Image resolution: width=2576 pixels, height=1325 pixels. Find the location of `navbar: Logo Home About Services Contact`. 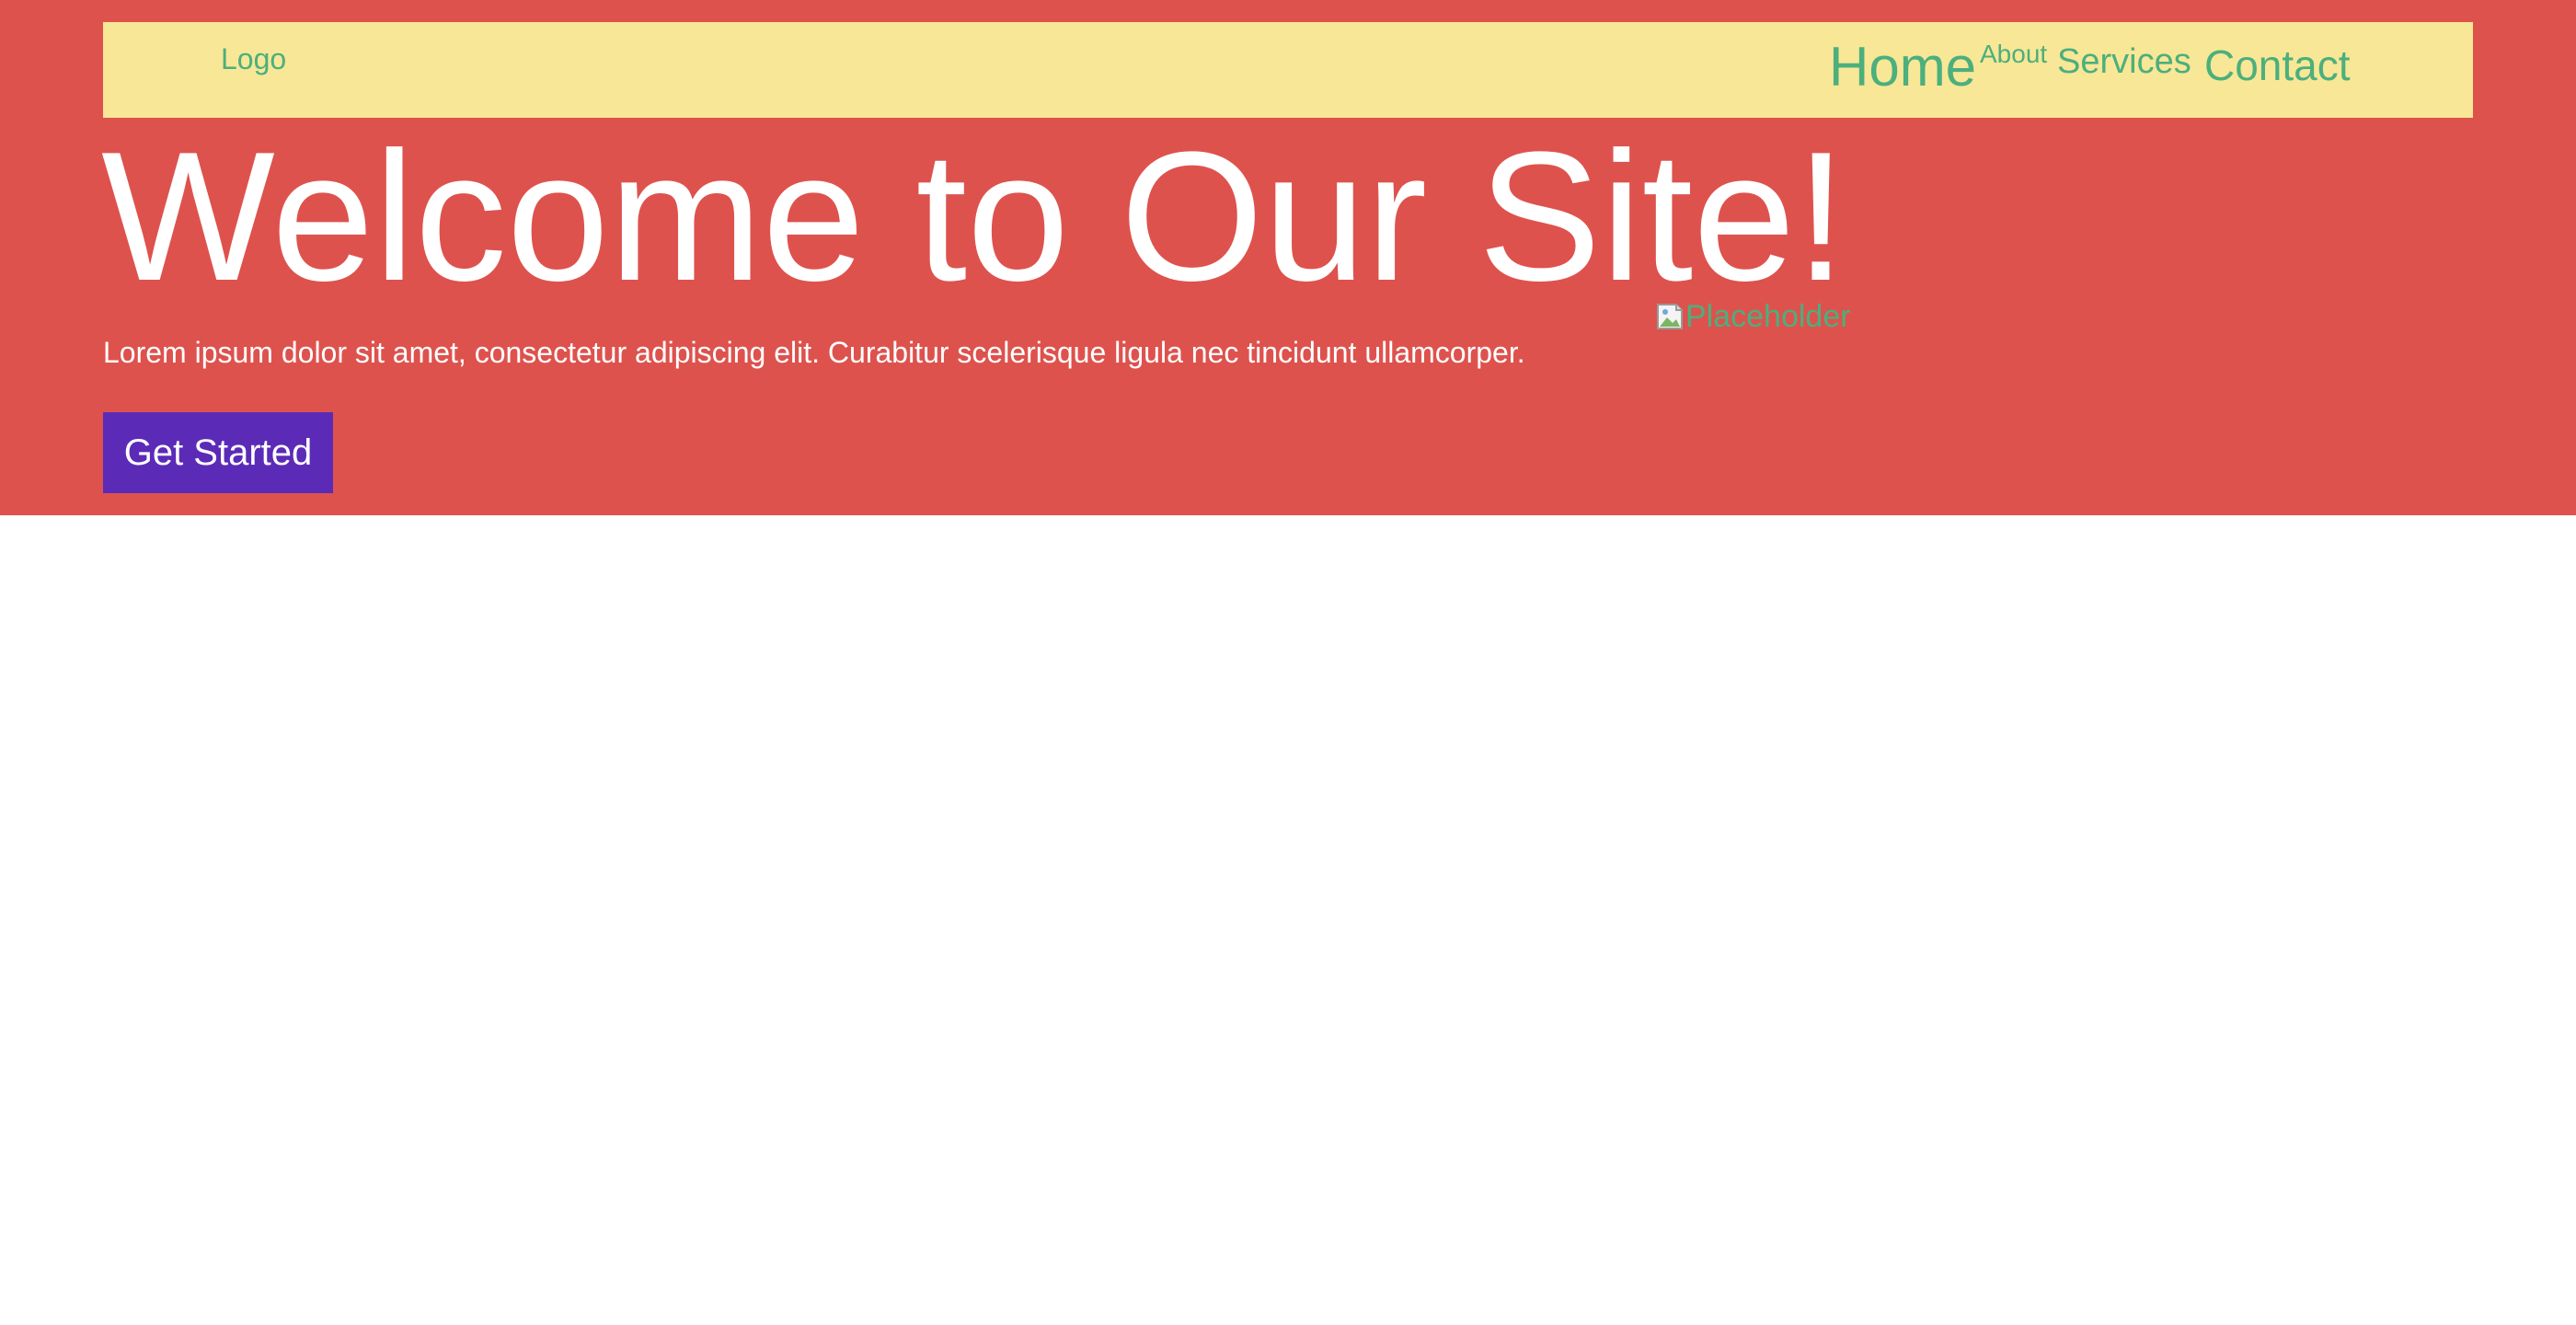

navbar: Logo Home About Services Contact is located at coordinates (1288, 70).